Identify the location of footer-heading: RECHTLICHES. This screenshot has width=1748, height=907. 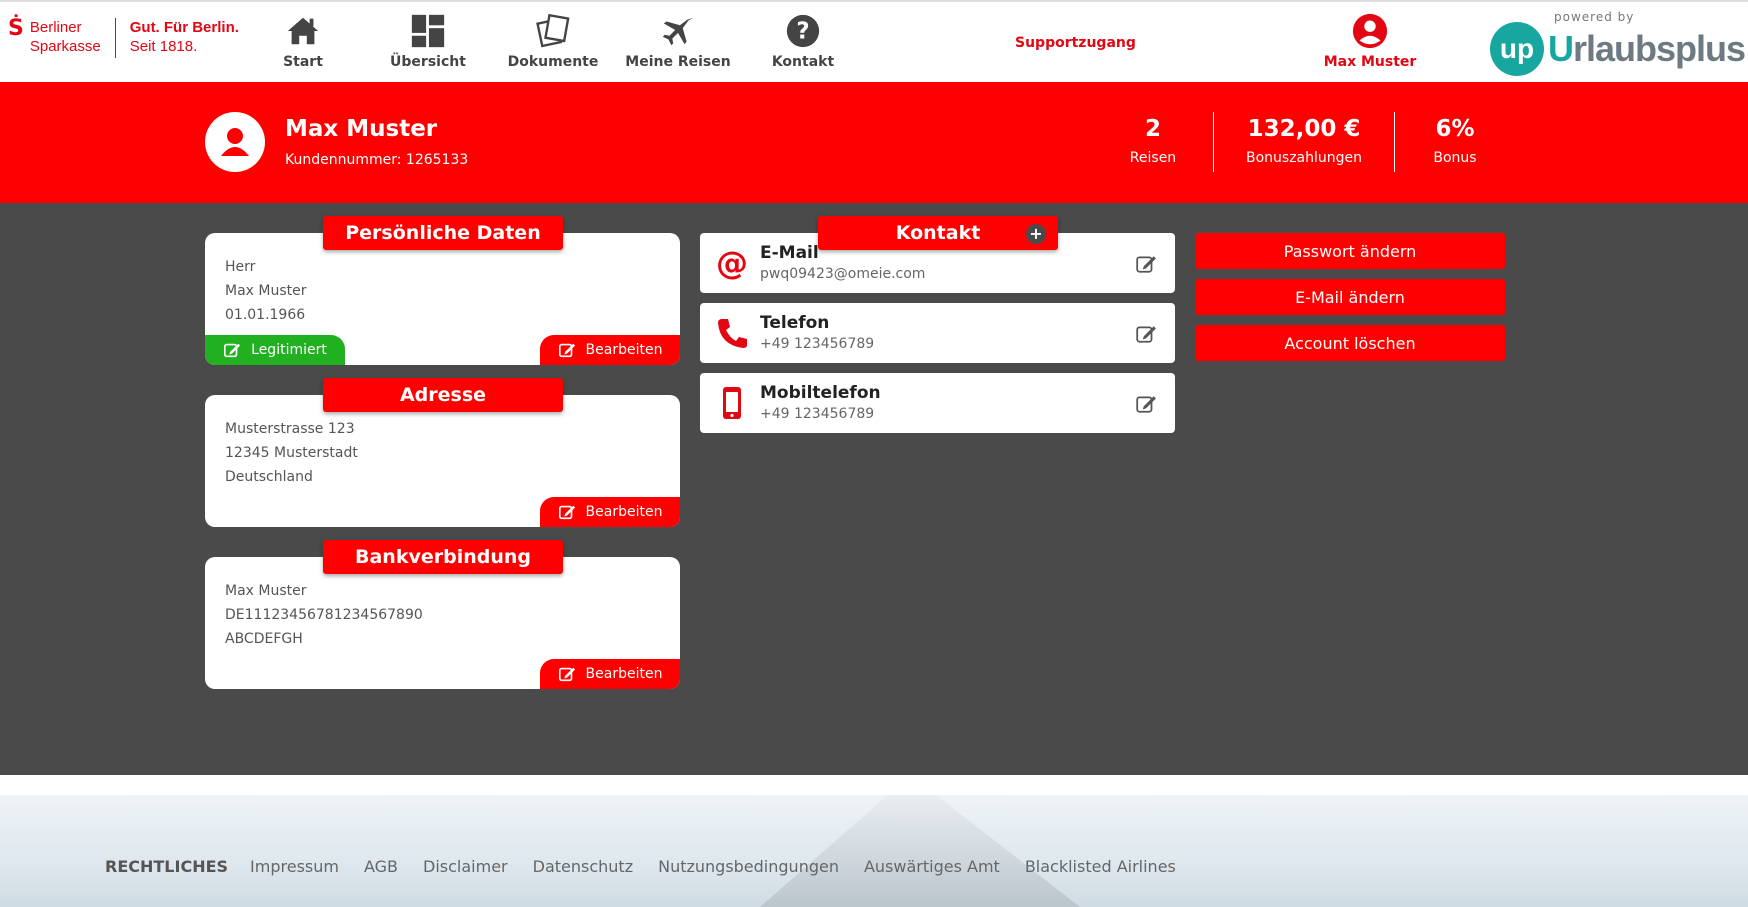
(167, 866).